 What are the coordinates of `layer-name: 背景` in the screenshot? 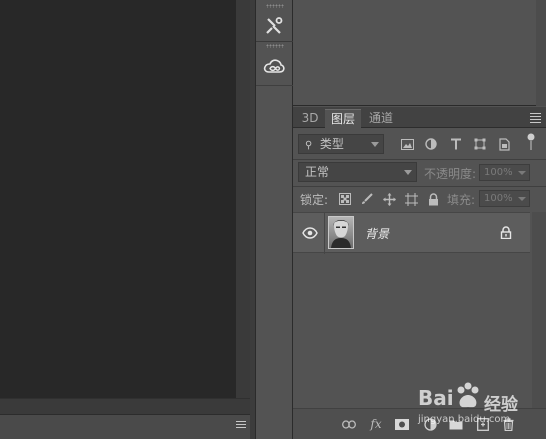 It's located at (377, 233).